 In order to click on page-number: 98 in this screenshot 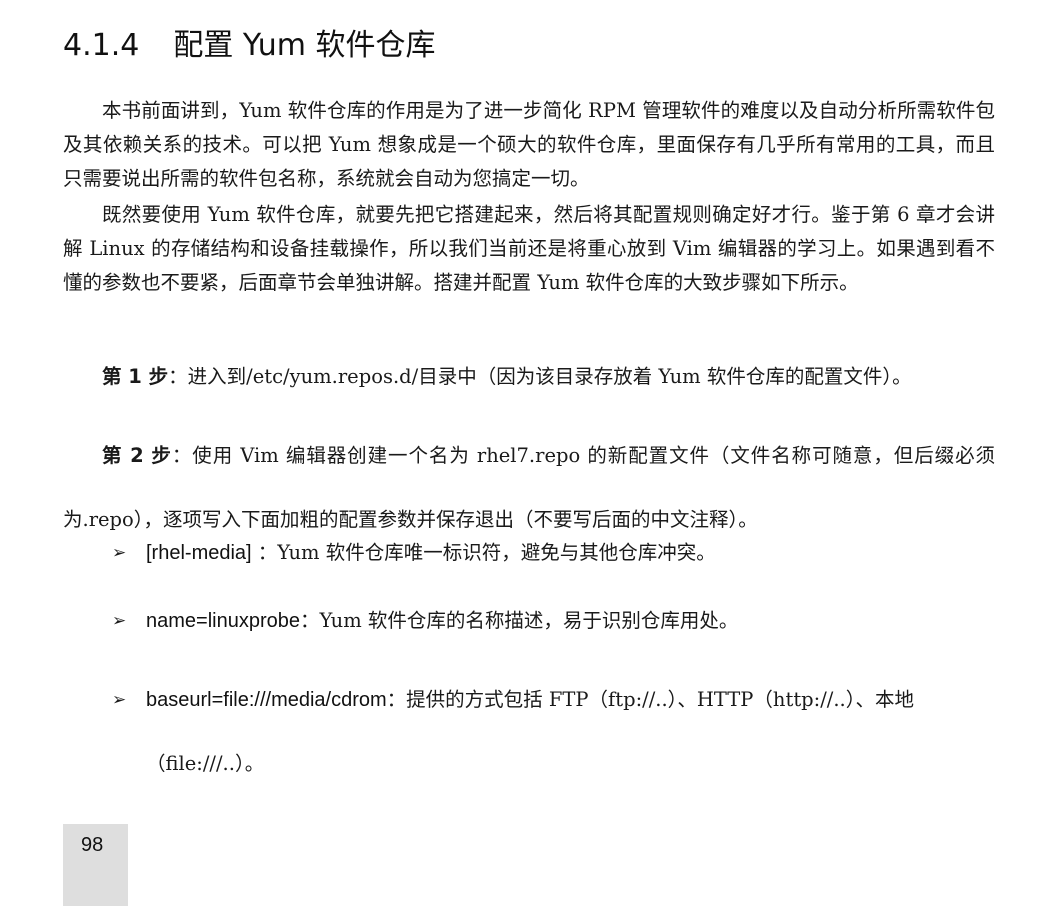, I will do `click(92, 845)`.